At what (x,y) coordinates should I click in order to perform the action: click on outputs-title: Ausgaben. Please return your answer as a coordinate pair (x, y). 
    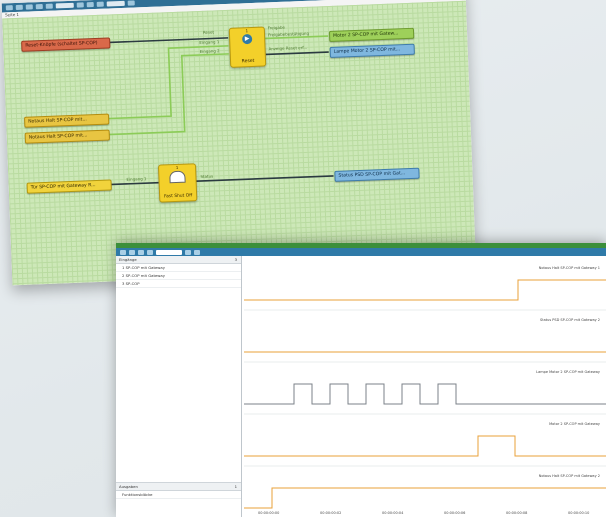
    Looking at the image, I should click on (128, 486).